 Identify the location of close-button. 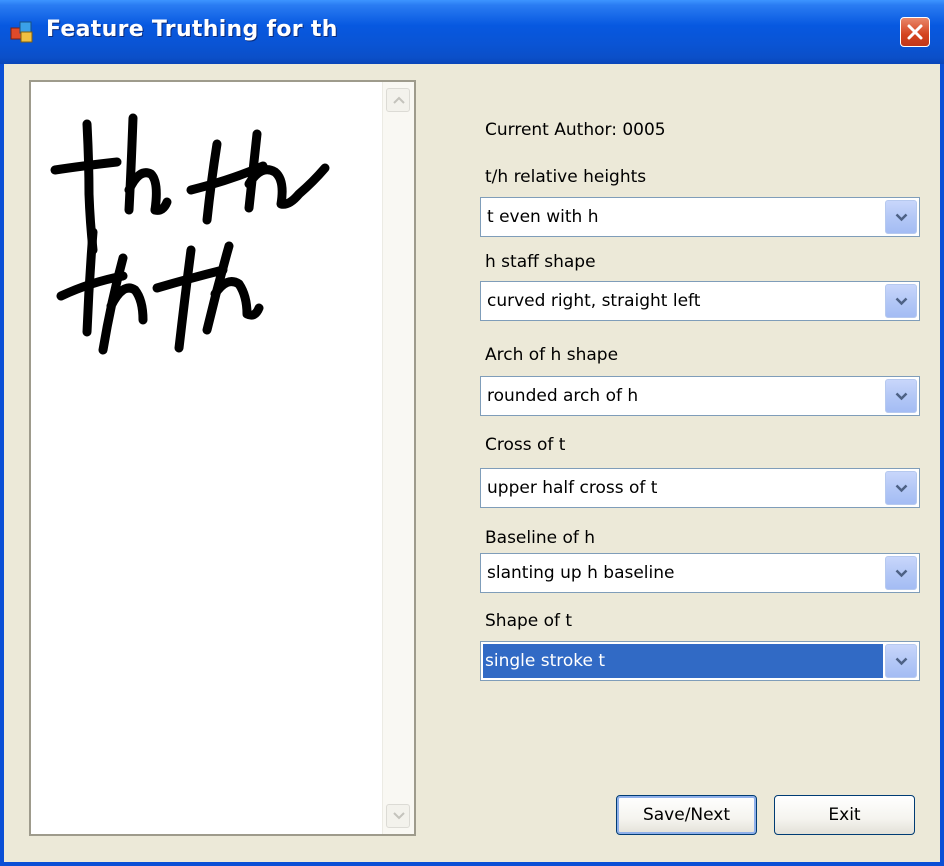
(915, 32).